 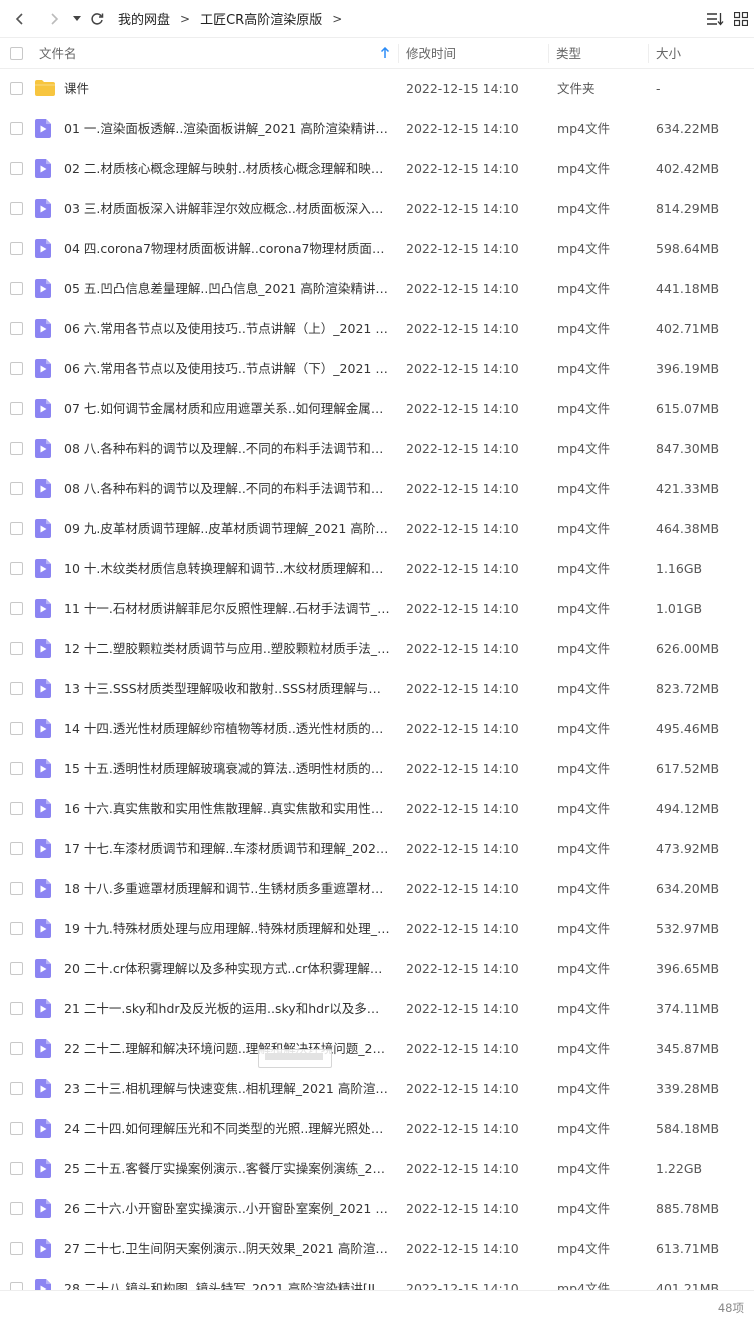 I want to click on file-size: 402.71MB, so click(x=688, y=328).